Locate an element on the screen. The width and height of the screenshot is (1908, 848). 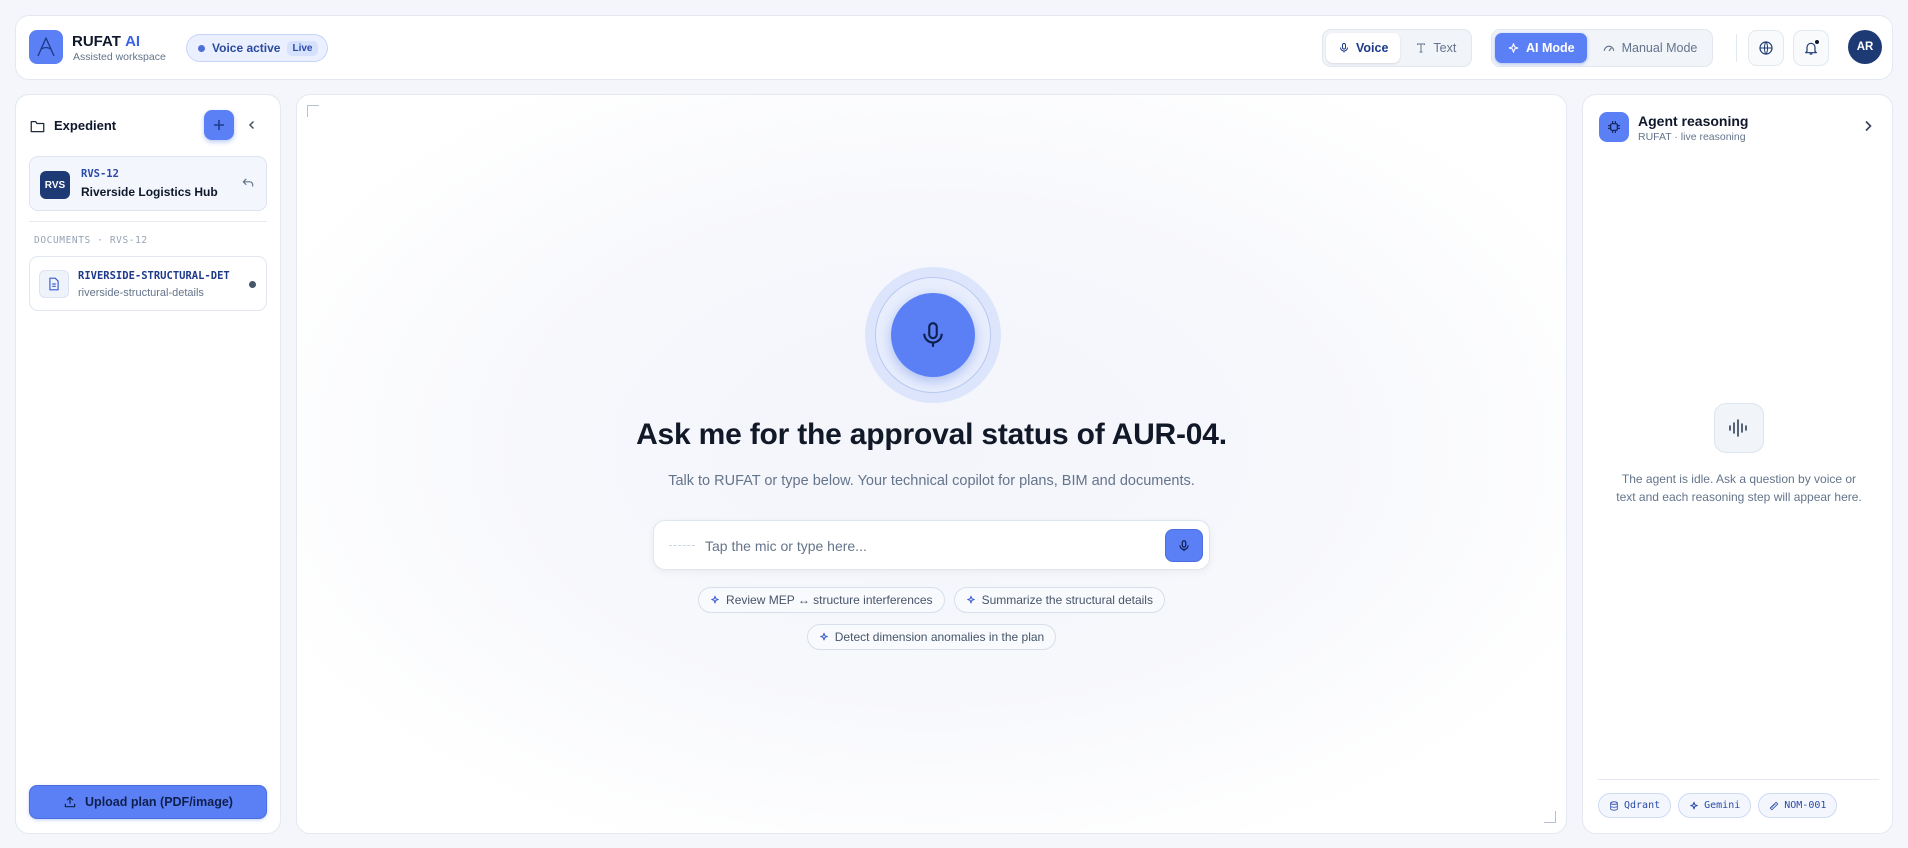
integration-tags: Qdrant Gemini NOM-001 is located at coordinates (1718, 805).